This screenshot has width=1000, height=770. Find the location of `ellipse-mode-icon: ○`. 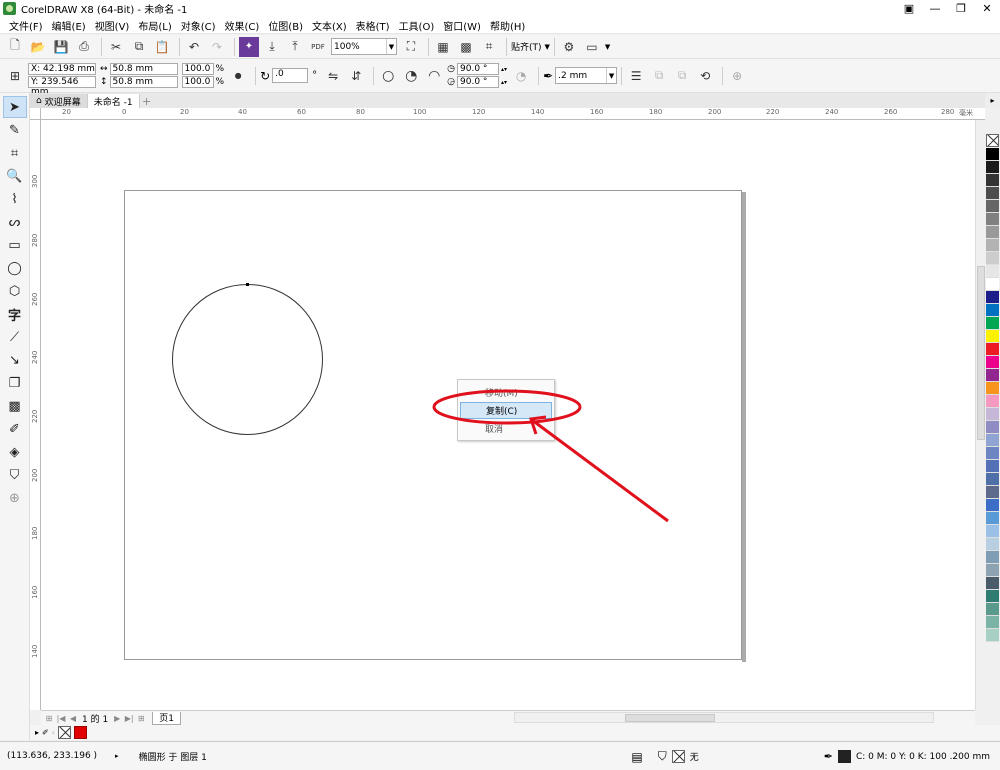

ellipse-mode-icon: ○ is located at coordinates (388, 76).